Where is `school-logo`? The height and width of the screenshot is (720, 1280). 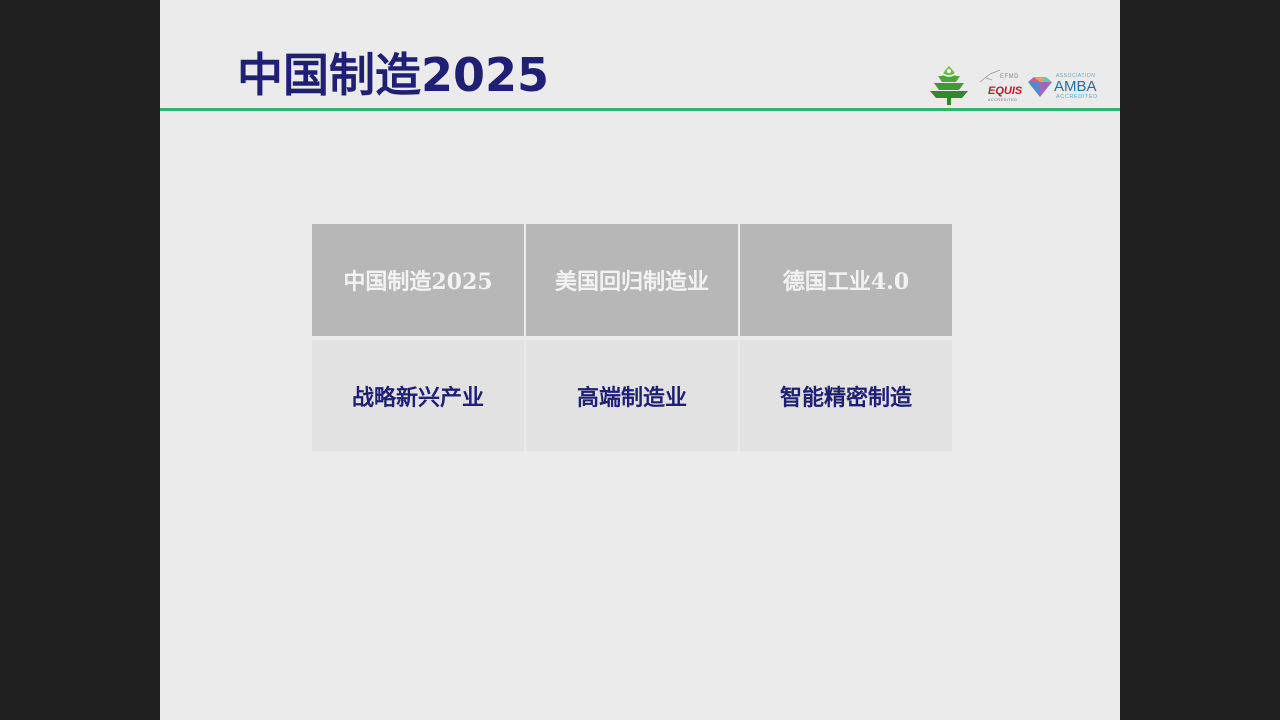
school-logo is located at coordinates (949, 84).